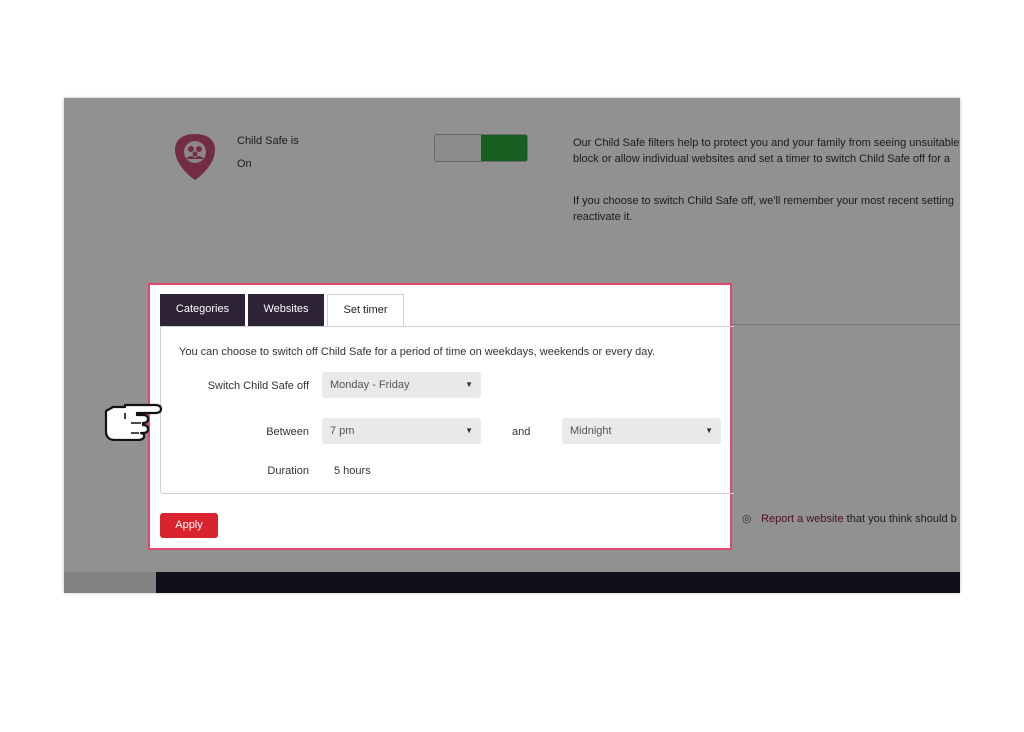  What do you see at coordinates (591, 431) in the screenshot?
I see `end-time-value: Midnight` at bounding box center [591, 431].